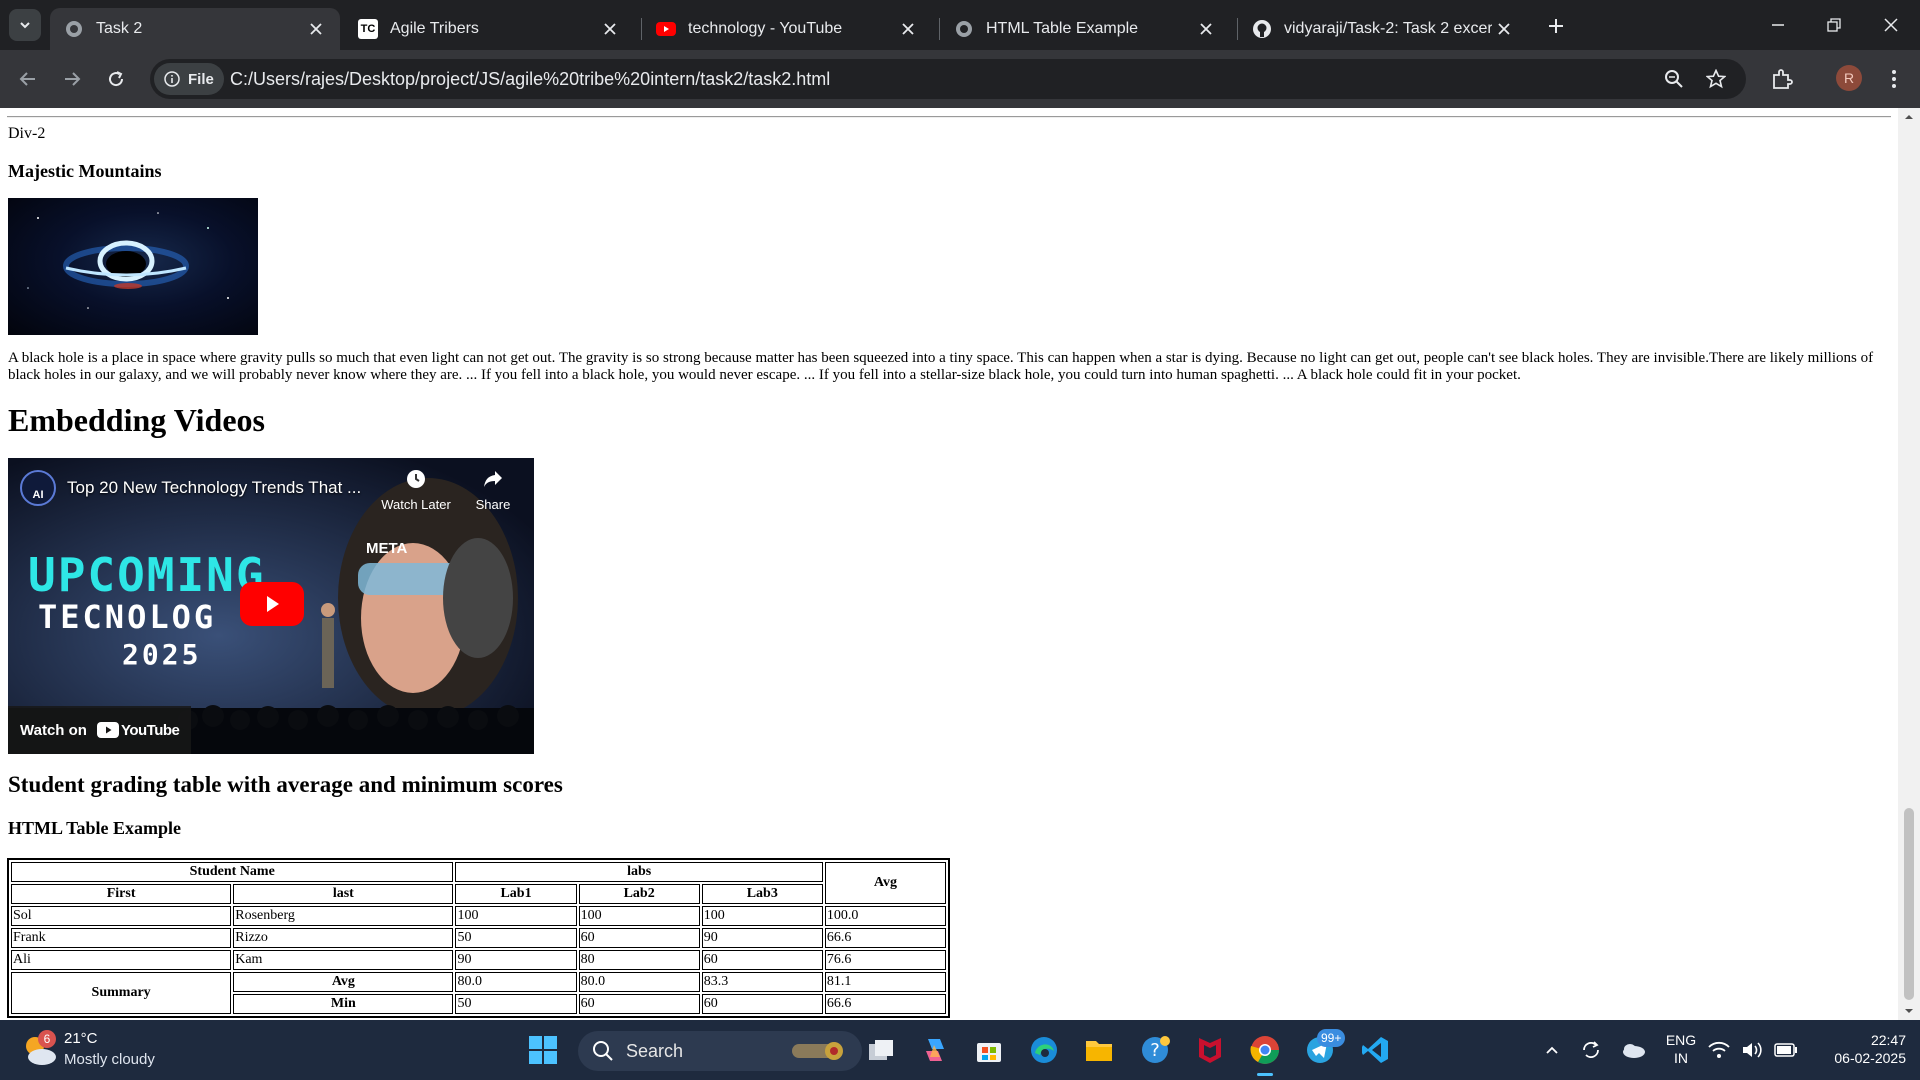 The height and width of the screenshot is (1080, 1920). I want to click on tab-agile-tribers: TC Agile Tribers, so click(489, 29).